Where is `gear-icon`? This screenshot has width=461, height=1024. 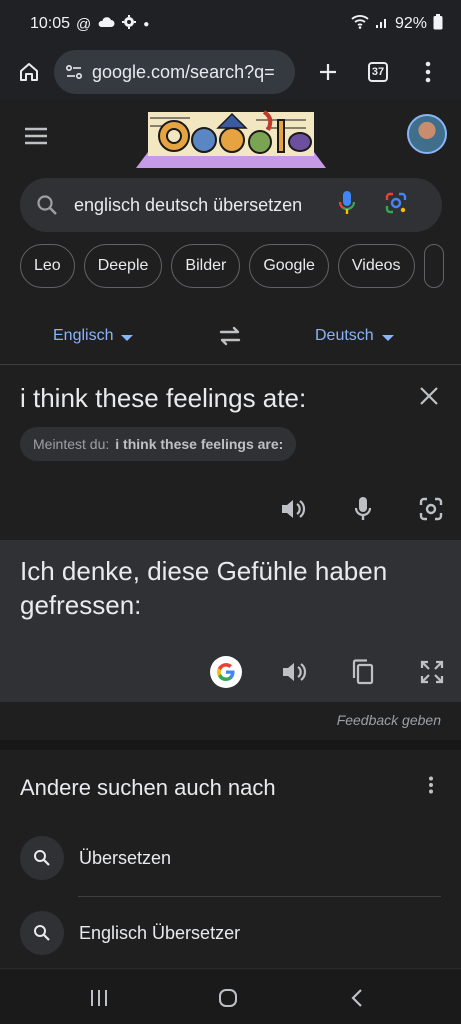
gear-icon is located at coordinates (129, 24).